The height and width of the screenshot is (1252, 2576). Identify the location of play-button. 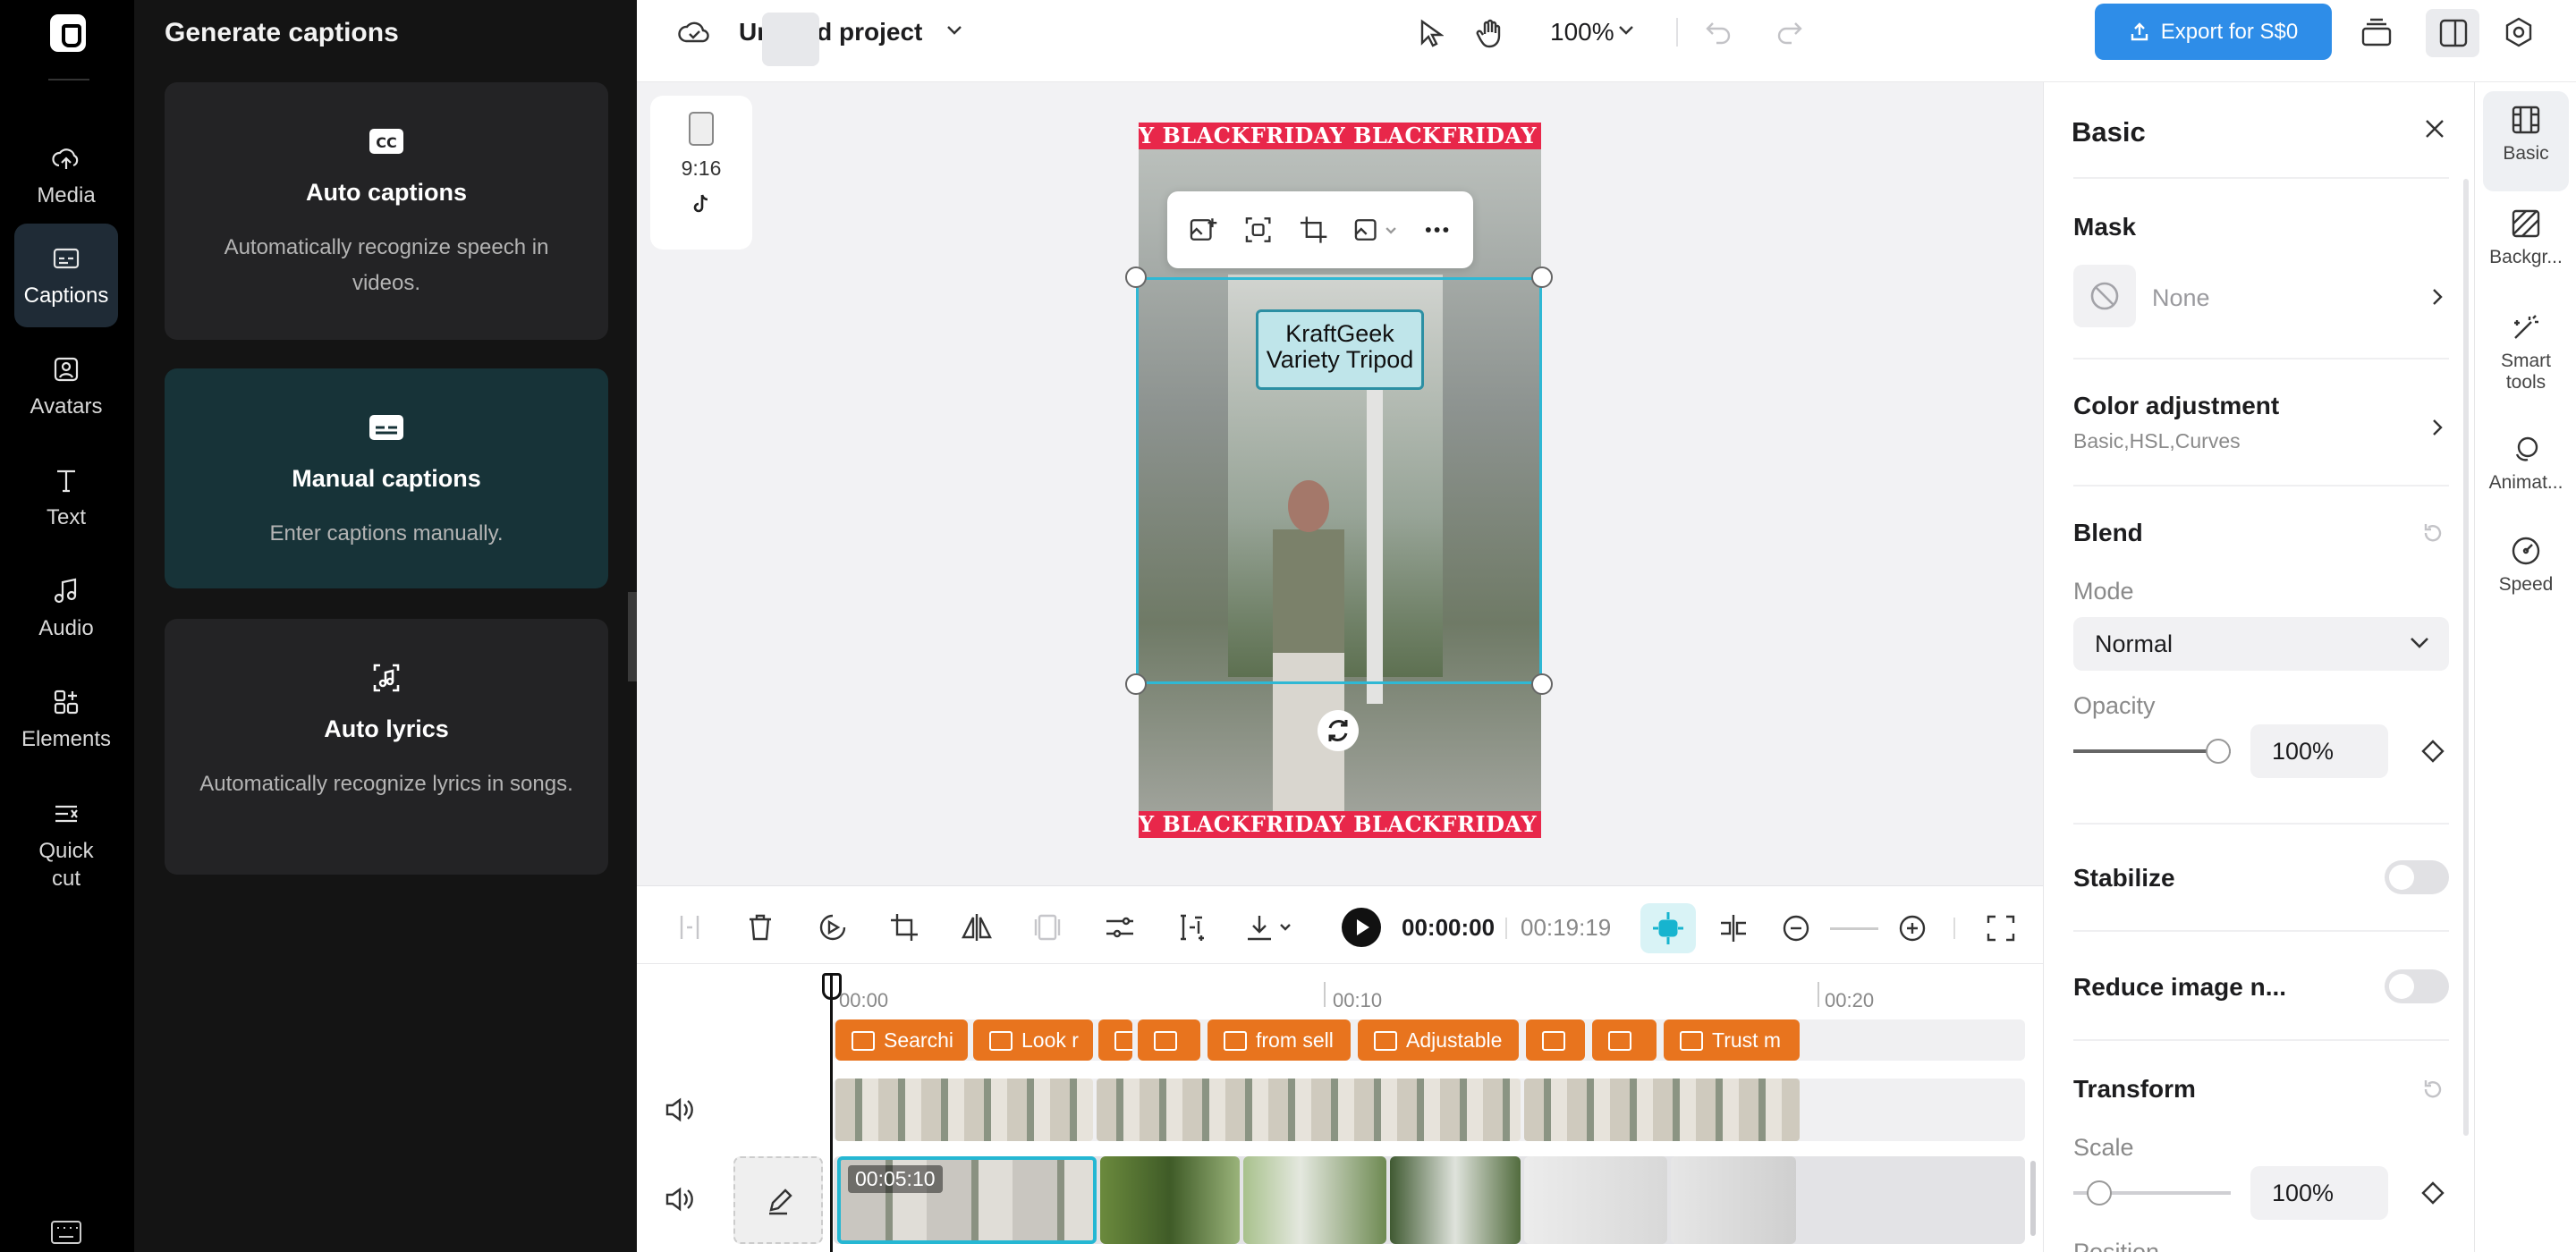
(1361, 927).